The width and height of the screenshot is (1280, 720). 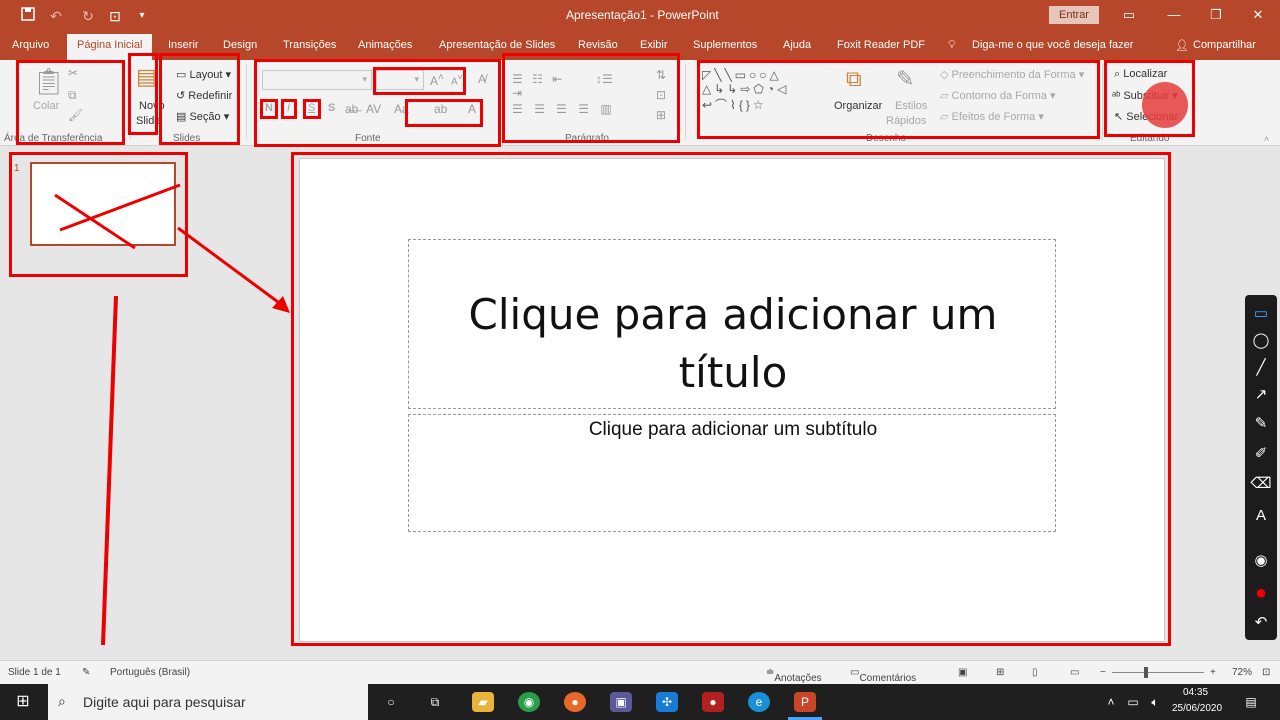 What do you see at coordinates (1103, 672) in the screenshot?
I see `zoom-out-icon: −` at bounding box center [1103, 672].